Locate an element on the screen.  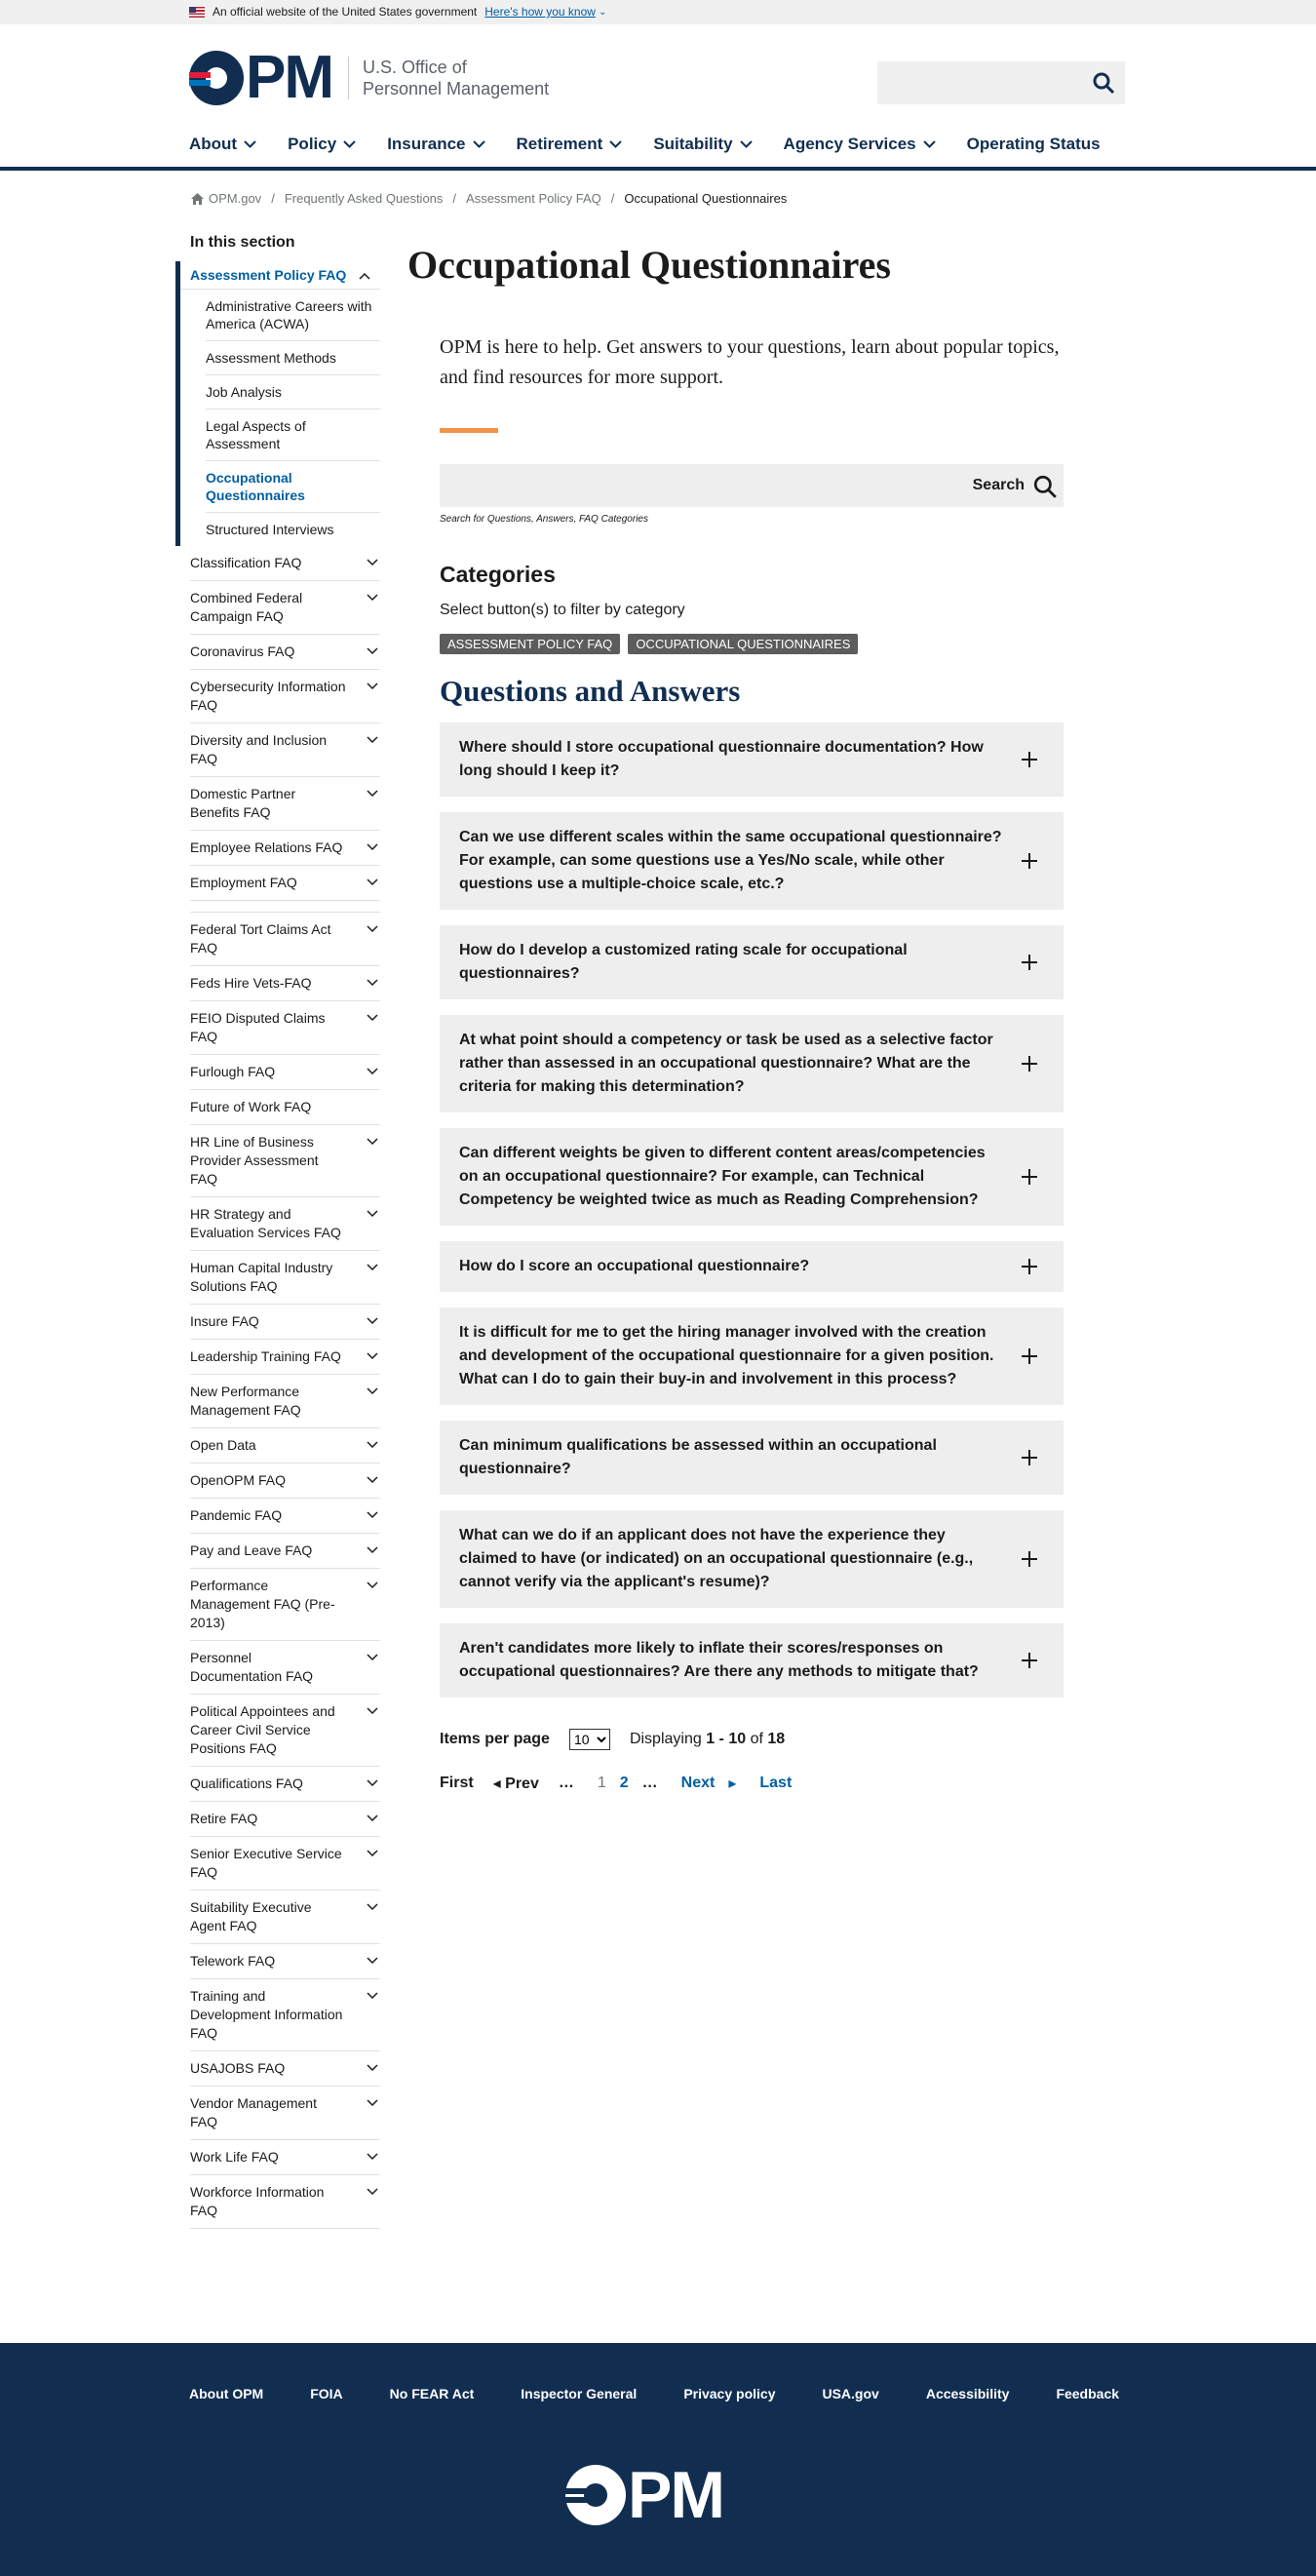
sidebar-item-federal-tort-claims-act-faq: Federal Tort Claims Act FAQ is located at coordinates (285, 939).